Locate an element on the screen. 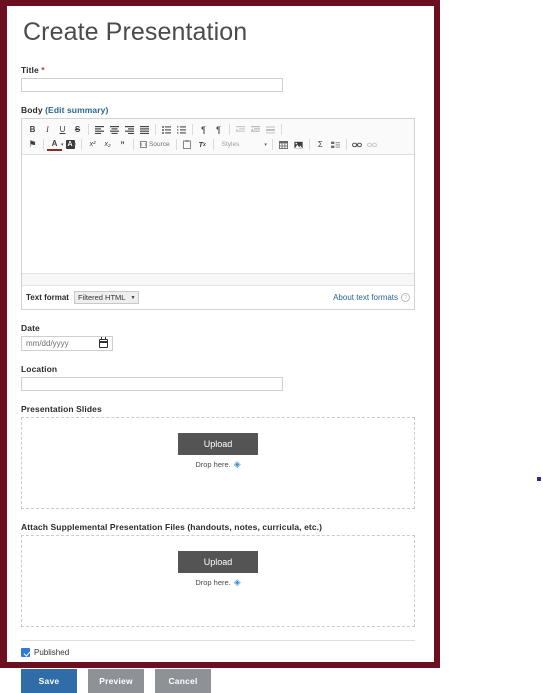  remove-format-icon: Tx is located at coordinates (202, 145).